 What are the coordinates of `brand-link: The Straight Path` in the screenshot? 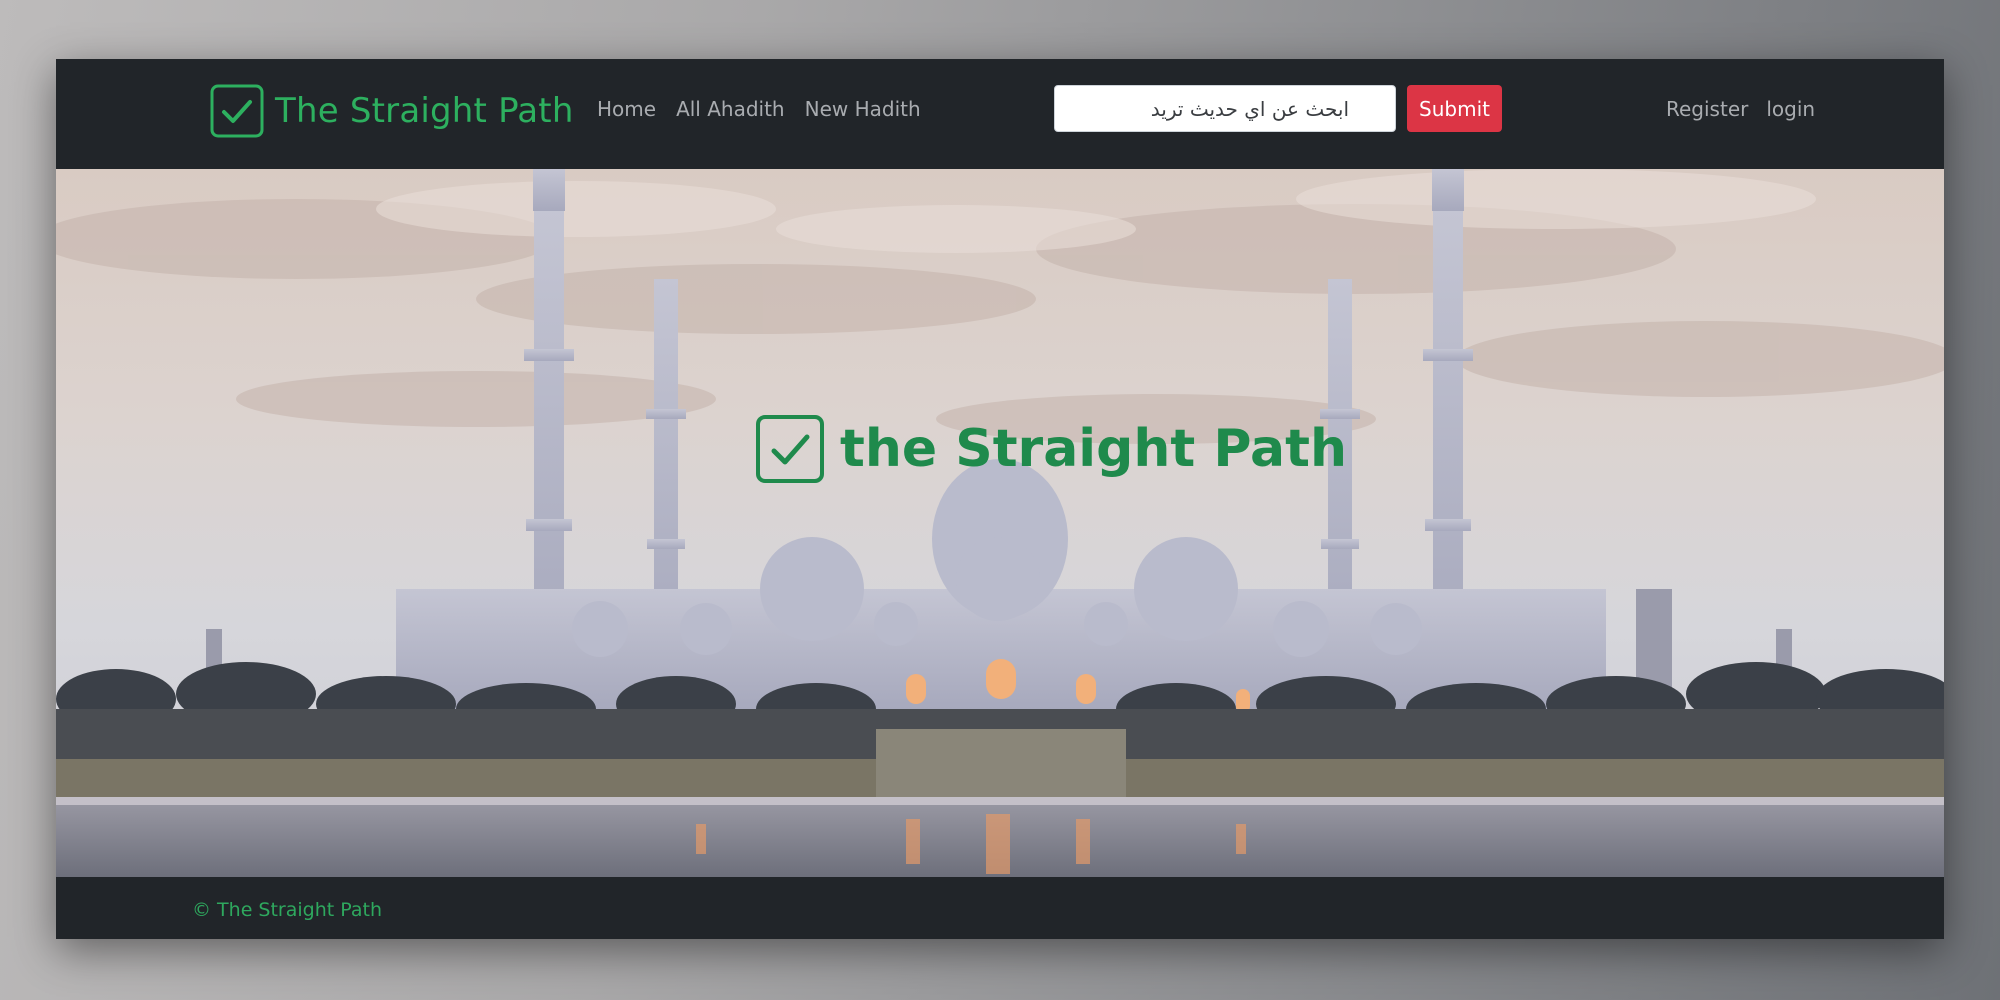 It's located at (392, 111).